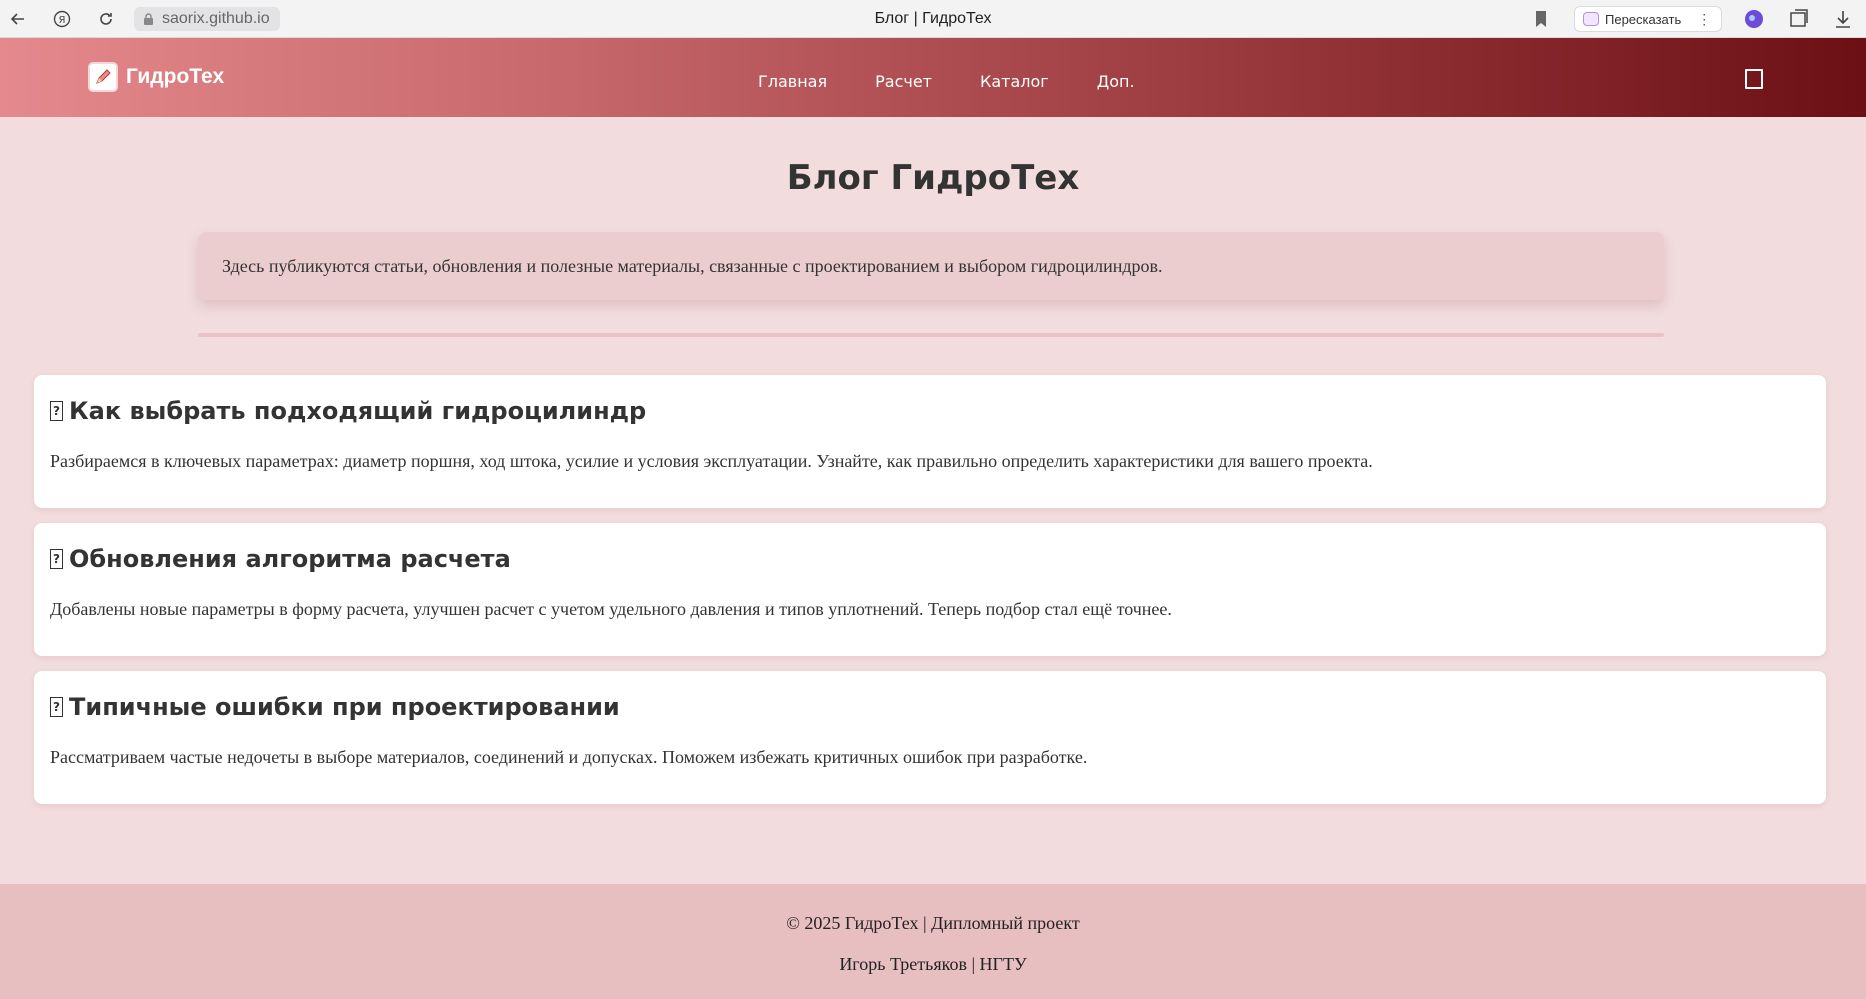 The height and width of the screenshot is (999, 1866). I want to click on retell-label: Пересказать, so click(1643, 19).